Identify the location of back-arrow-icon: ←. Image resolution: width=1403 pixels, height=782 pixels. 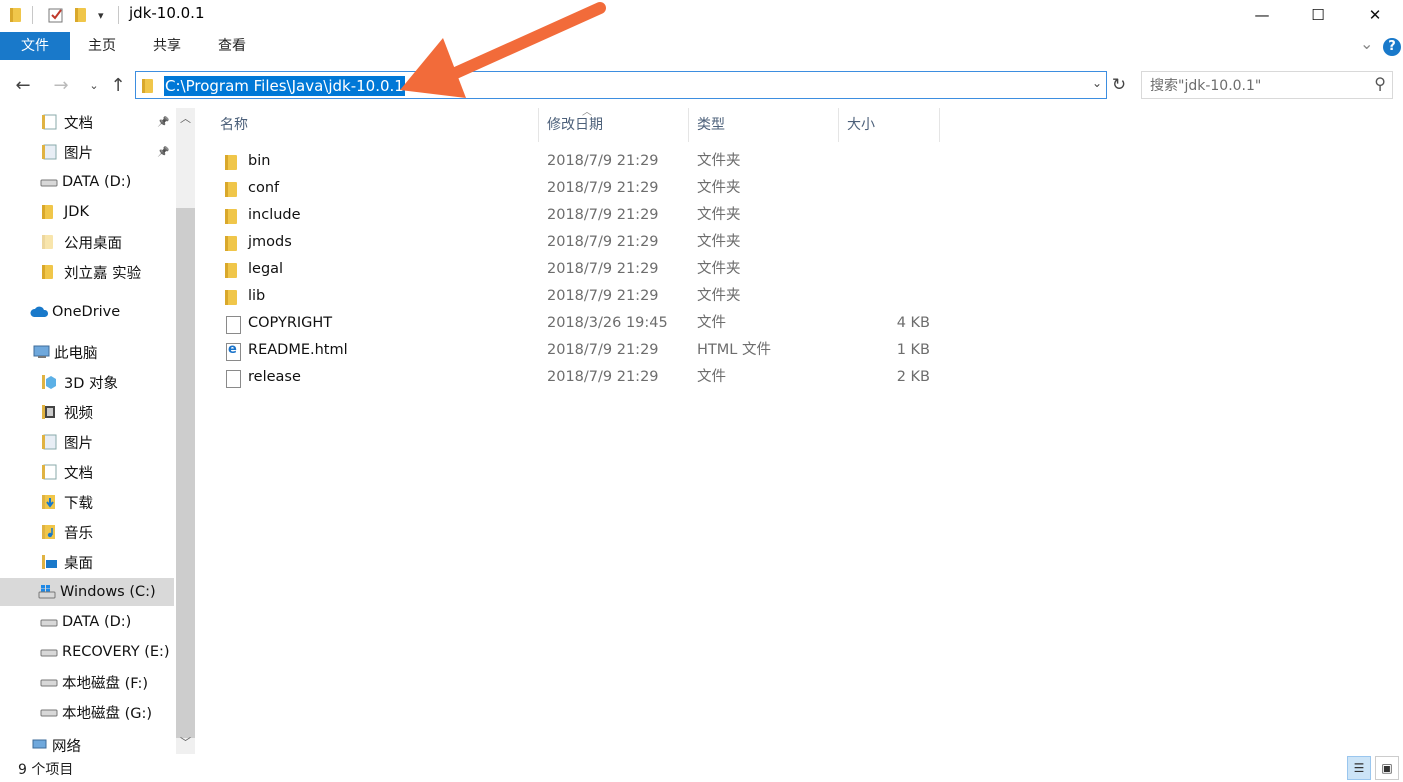
(23, 85).